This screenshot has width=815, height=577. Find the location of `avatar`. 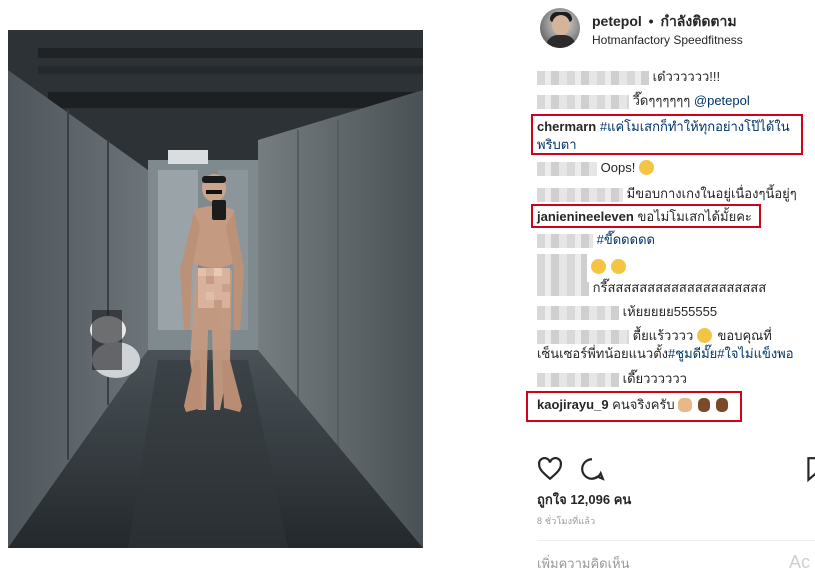

avatar is located at coordinates (560, 28).